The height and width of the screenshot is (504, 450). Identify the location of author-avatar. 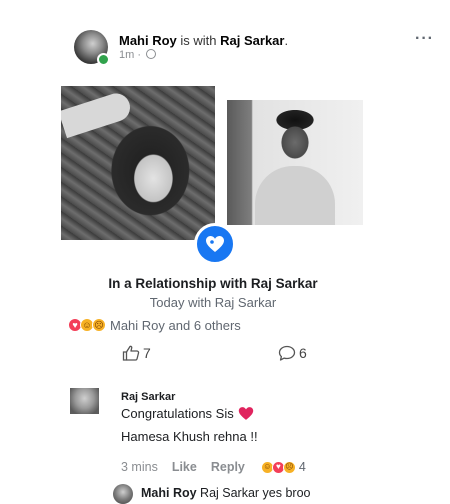
(92, 48).